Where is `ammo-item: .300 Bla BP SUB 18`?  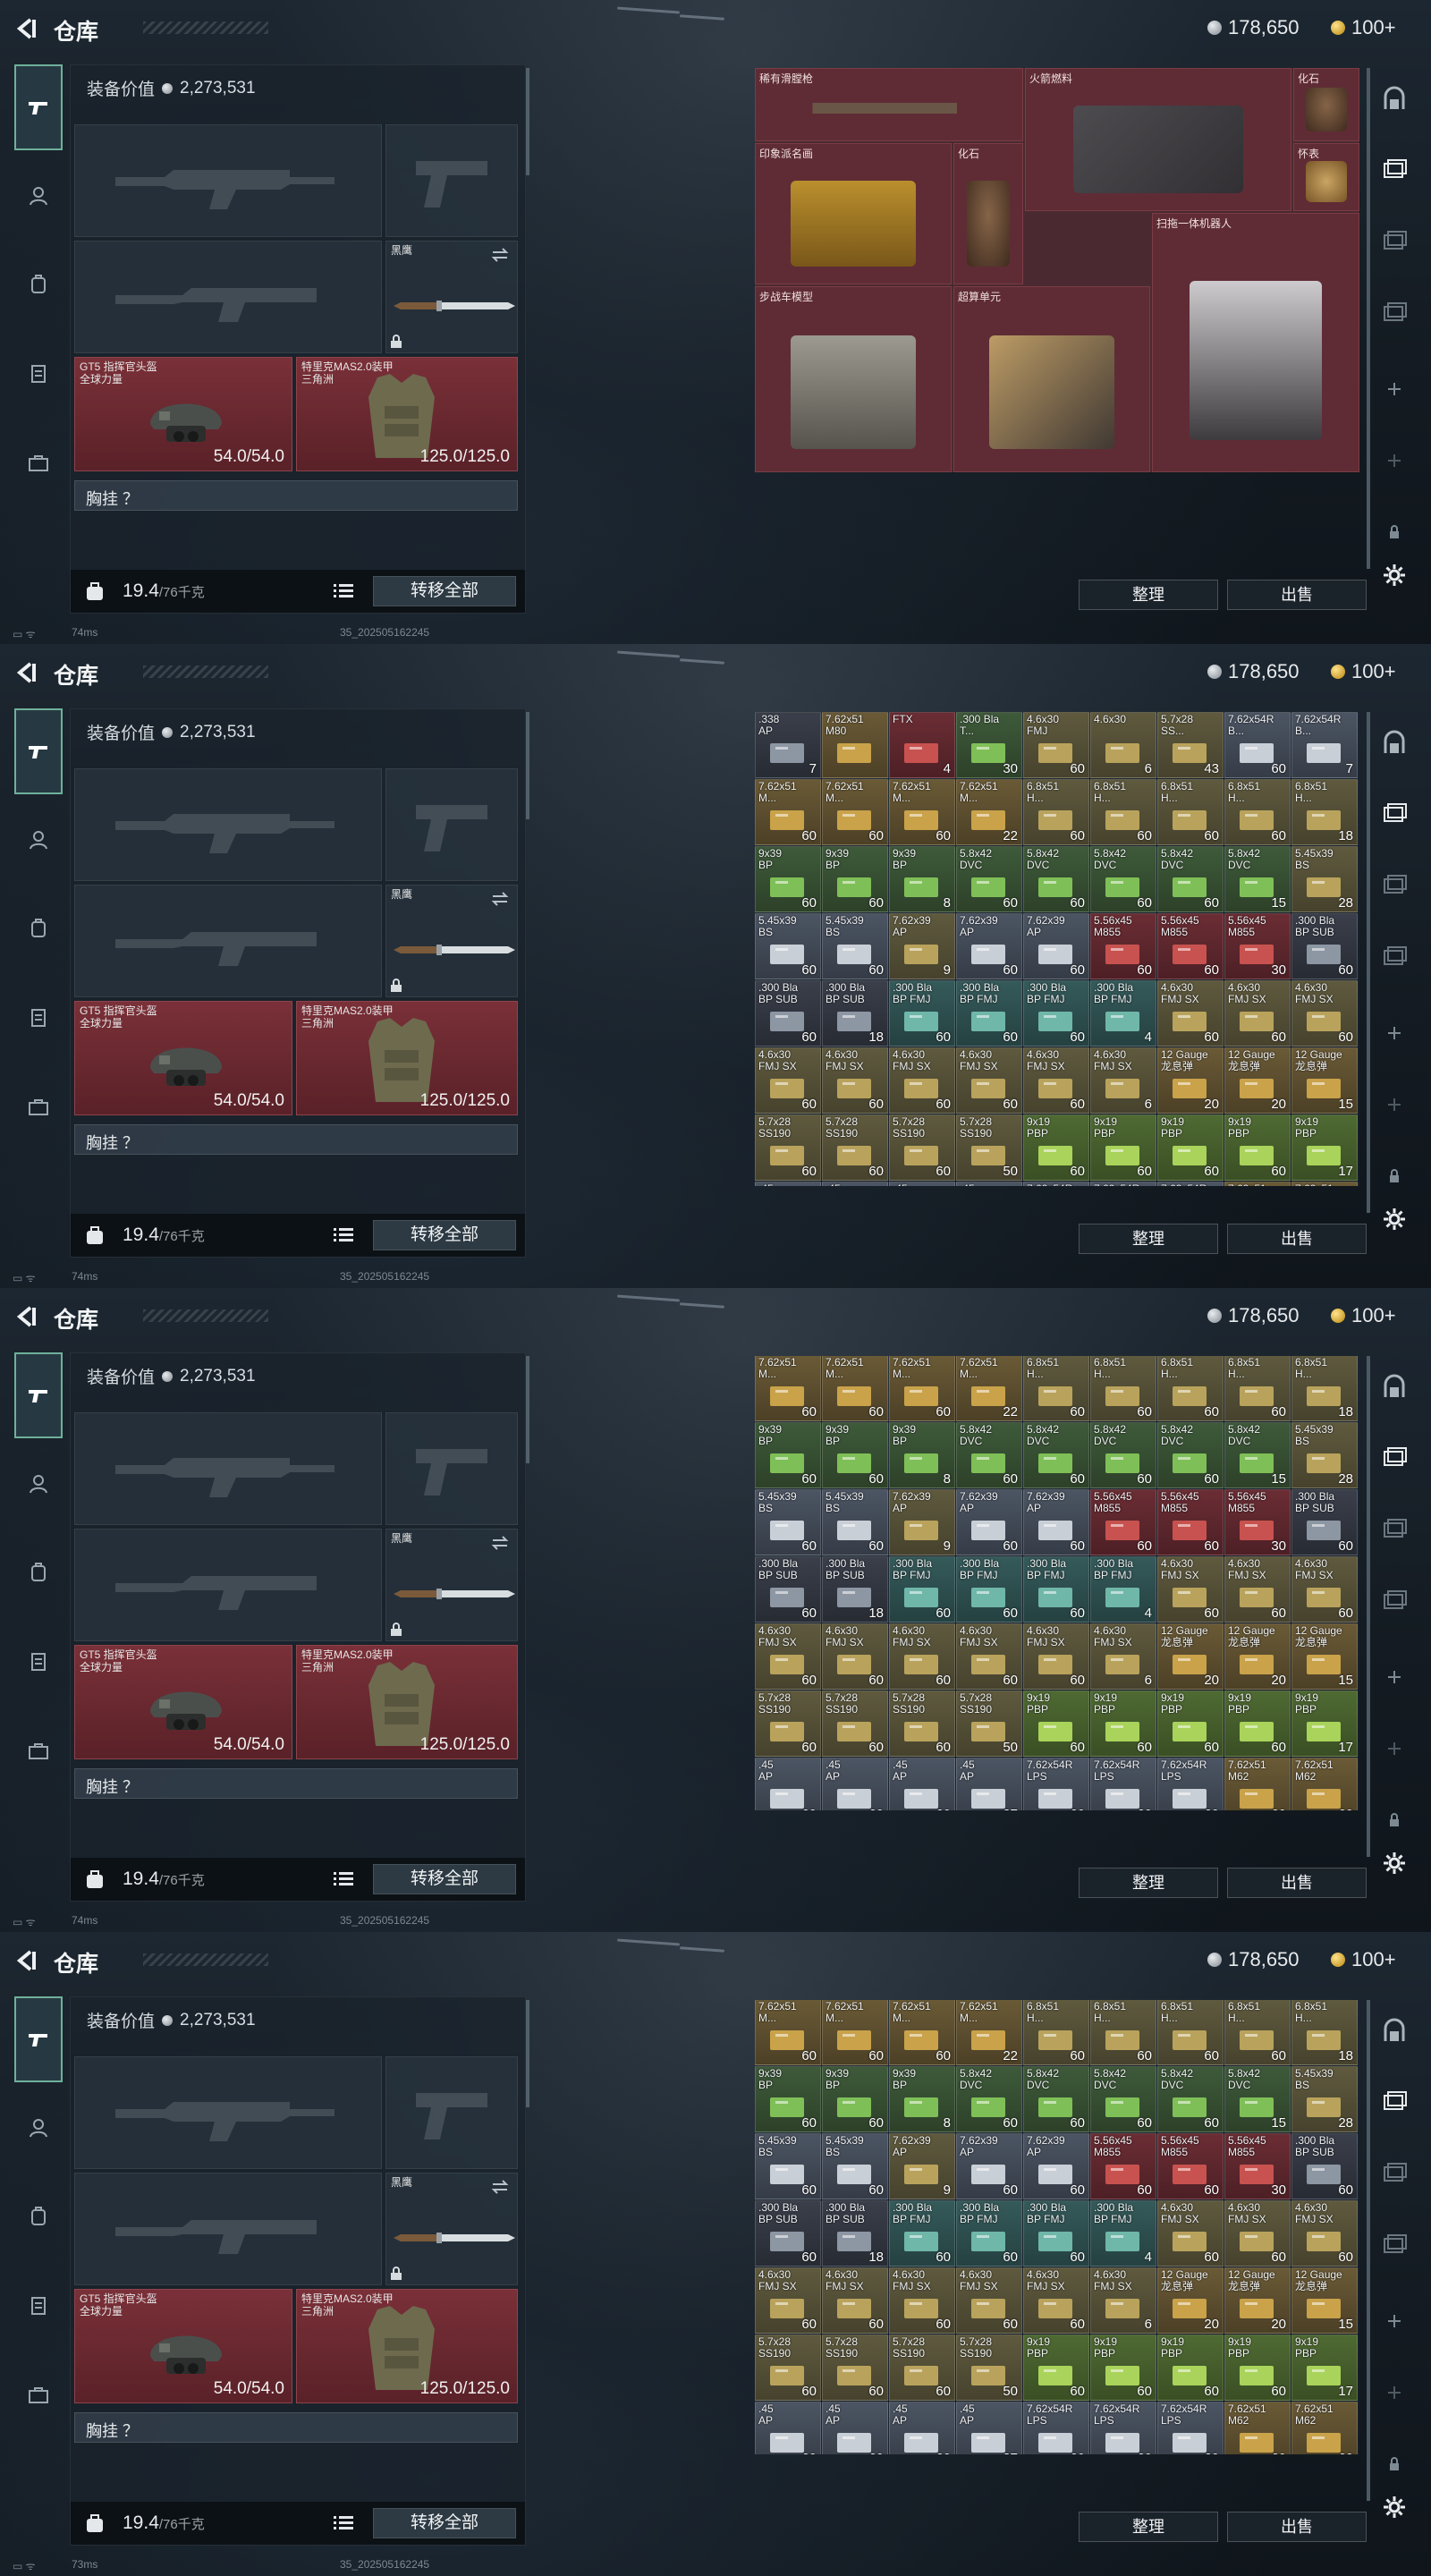 ammo-item: .300 Bla BP SUB 18 is located at coordinates (855, 2233).